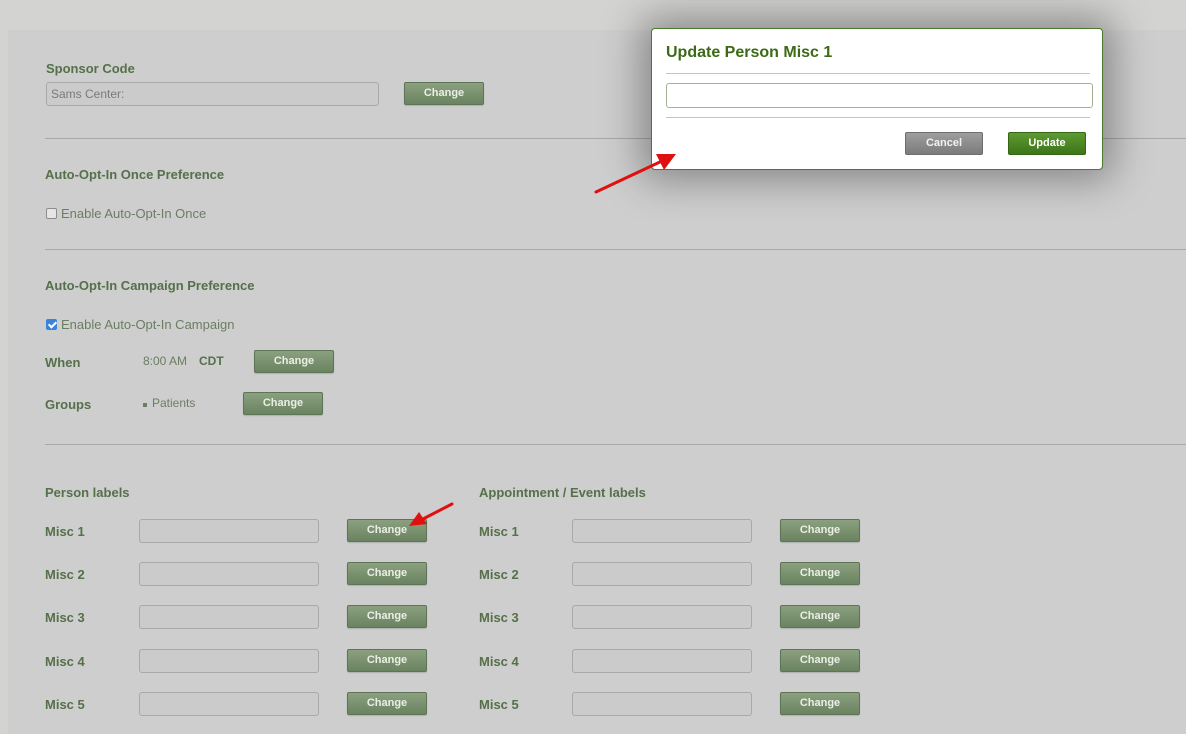 Image resolution: width=1186 pixels, height=734 pixels. What do you see at coordinates (879, 95) in the screenshot?
I see `dialog-misc-input` at bounding box center [879, 95].